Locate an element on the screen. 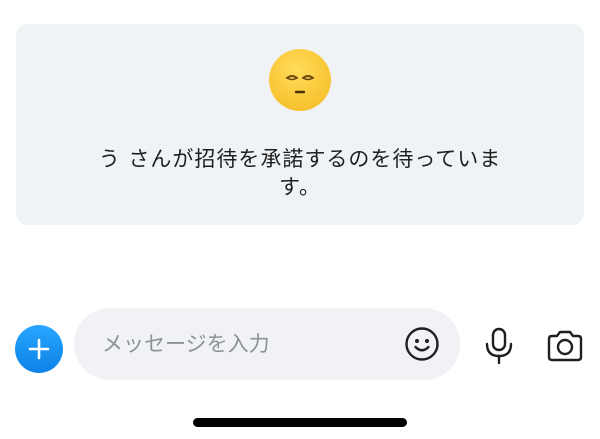  camera-button is located at coordinates (565, 346).